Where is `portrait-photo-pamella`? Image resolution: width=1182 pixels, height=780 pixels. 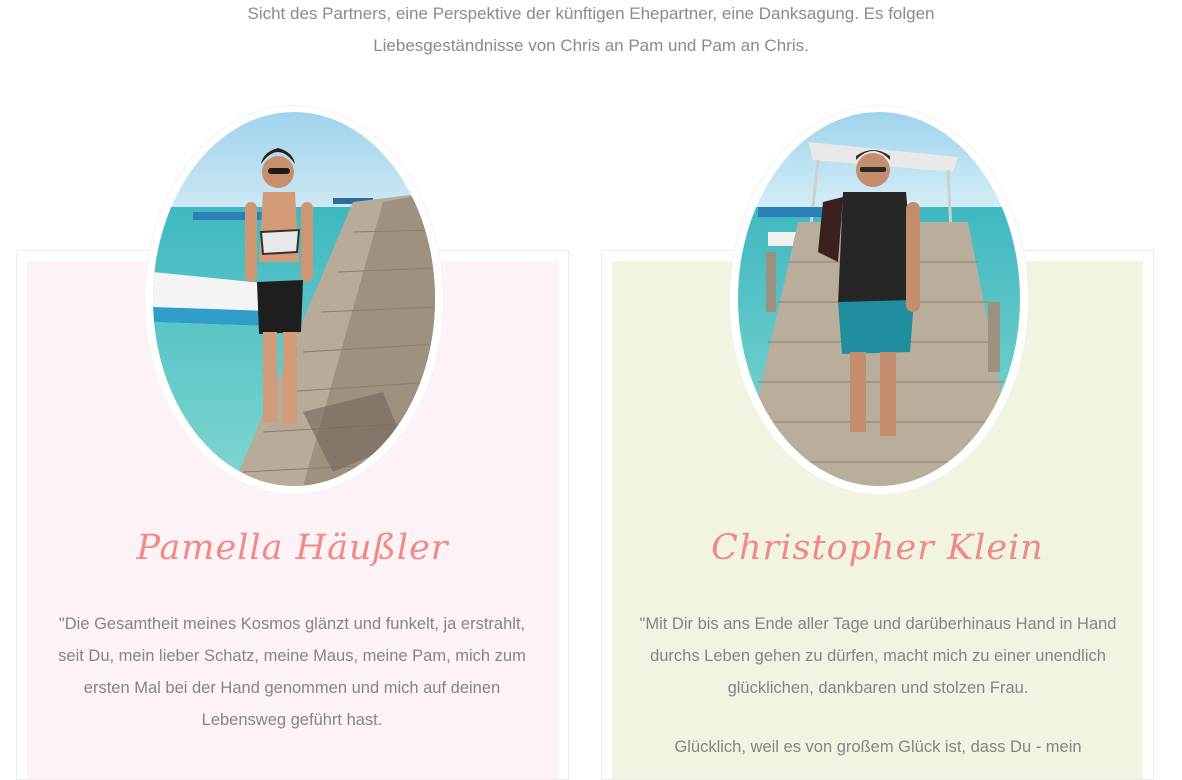 portrait-photo-pamella is located at coordinates (294, 299).